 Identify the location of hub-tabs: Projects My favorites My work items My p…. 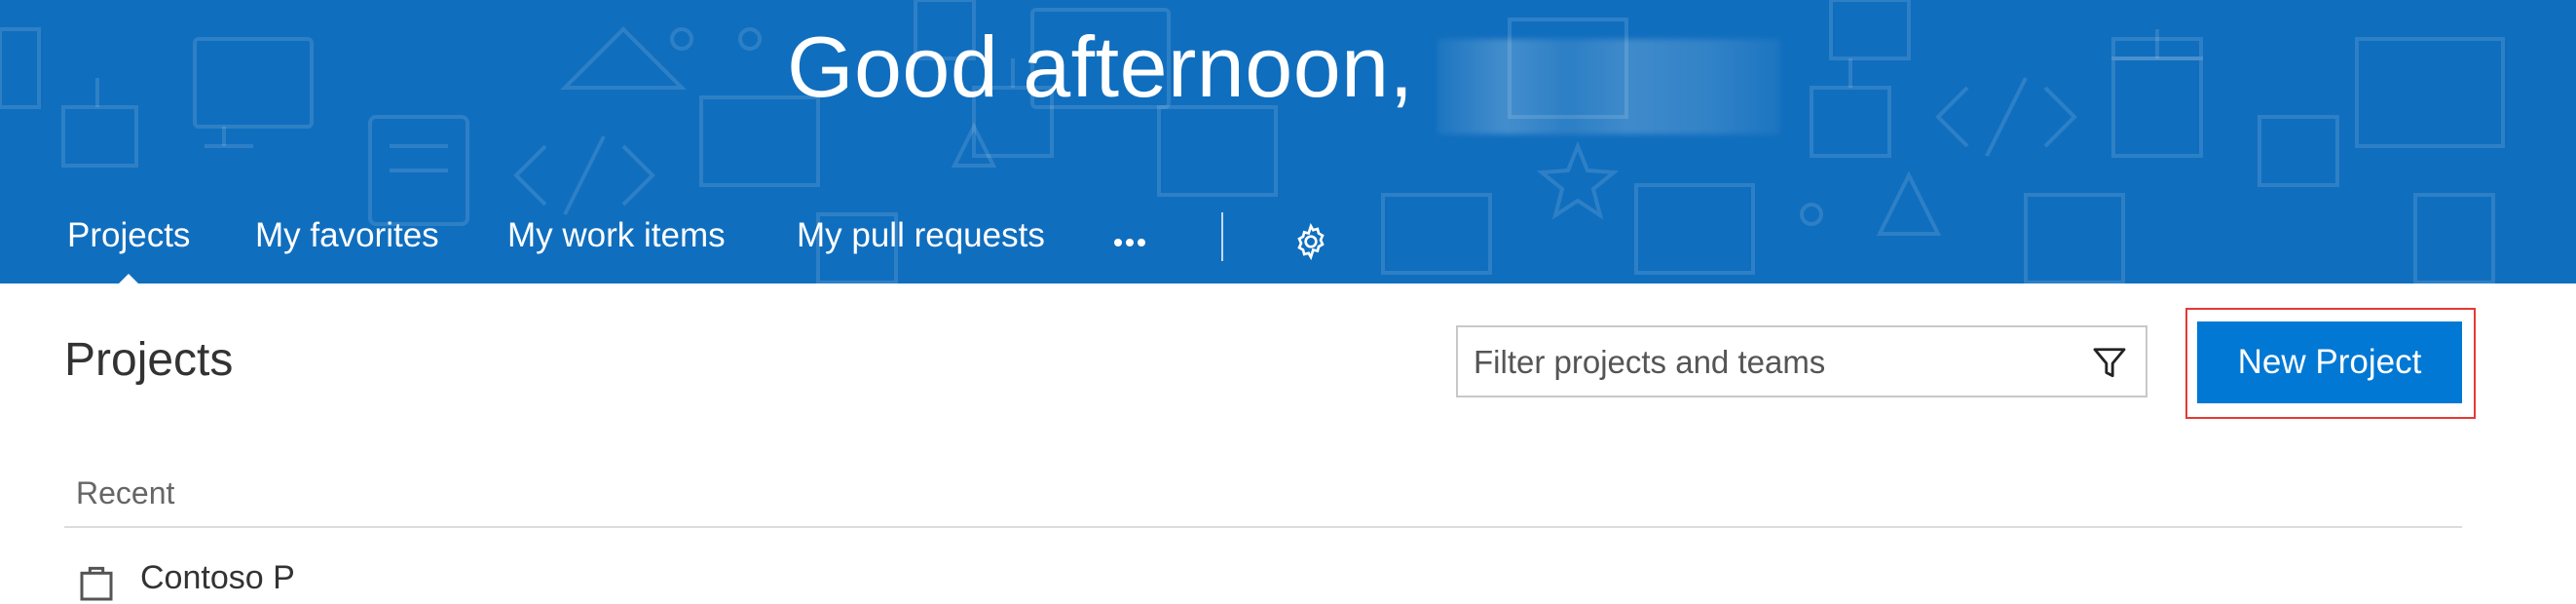
(730, 244).